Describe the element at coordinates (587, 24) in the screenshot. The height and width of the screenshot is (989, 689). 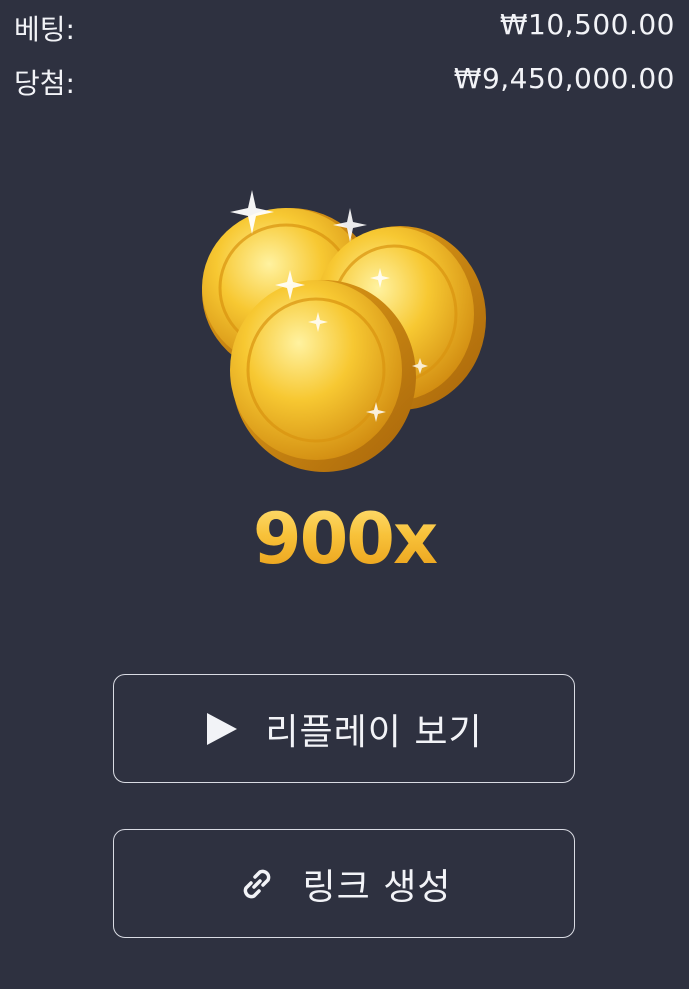
I see `bet-amount: ₩10,500.00` at that location.